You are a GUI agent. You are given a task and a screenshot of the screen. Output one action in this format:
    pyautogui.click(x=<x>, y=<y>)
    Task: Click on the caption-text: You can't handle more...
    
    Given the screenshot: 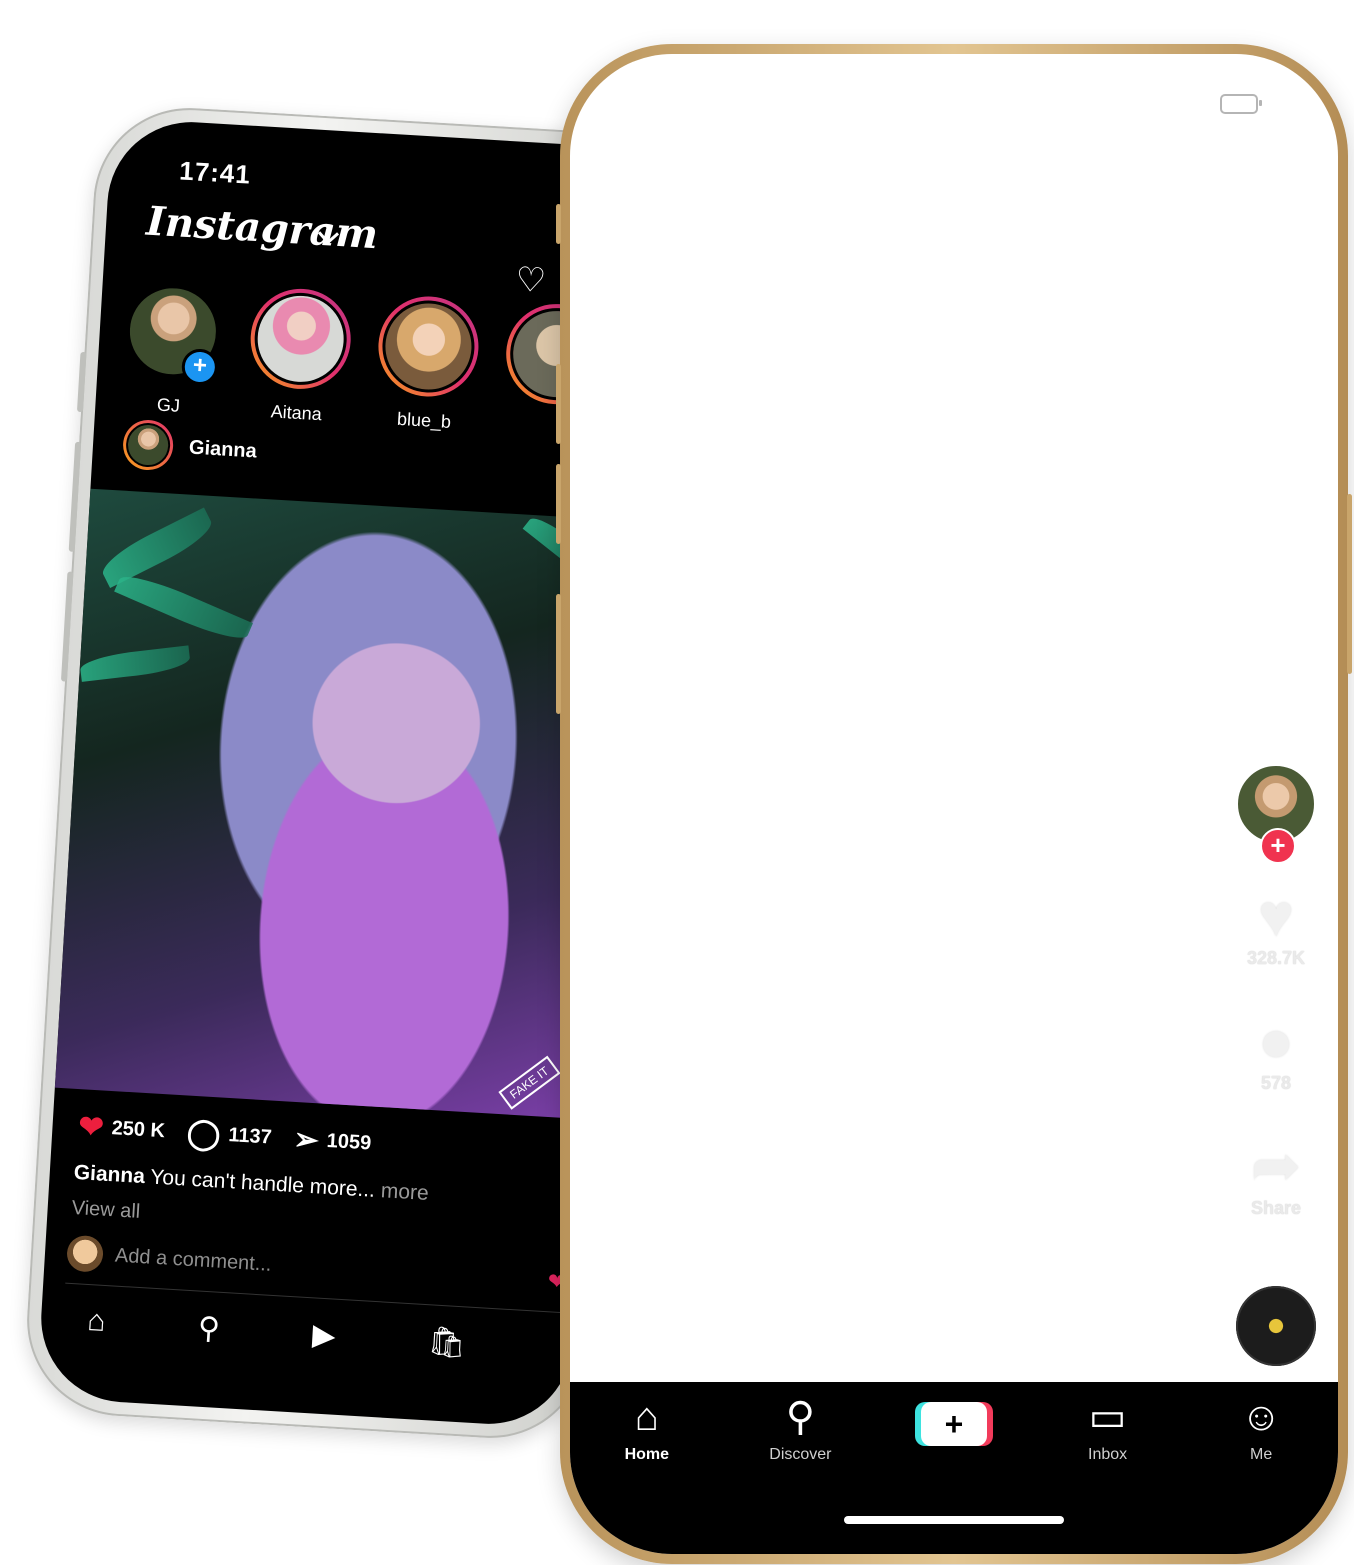 What is the action you would take?
    pyautogui.click(x=262, y=1183)
    